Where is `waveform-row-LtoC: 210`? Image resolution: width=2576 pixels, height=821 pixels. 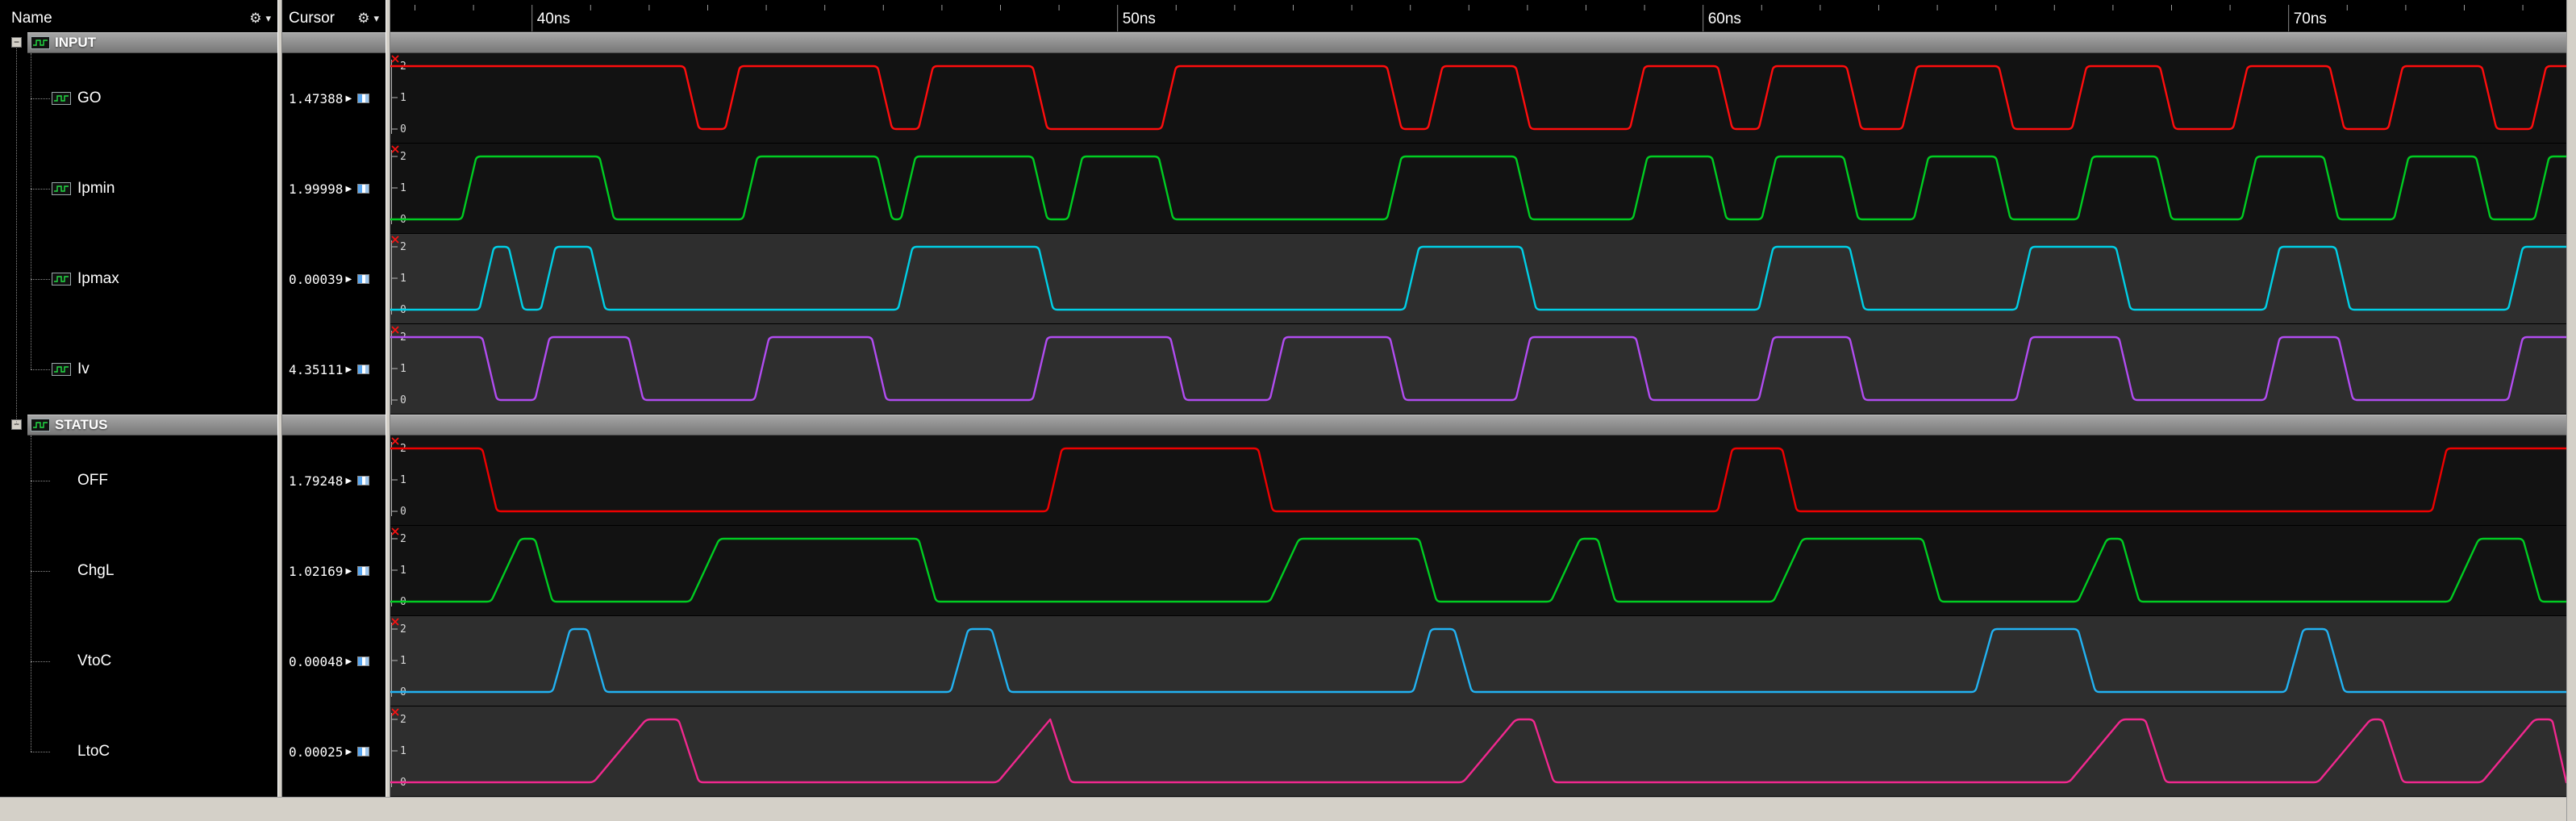 waveform-row-LtoC: 210 is located at coordinates (1478, 751).